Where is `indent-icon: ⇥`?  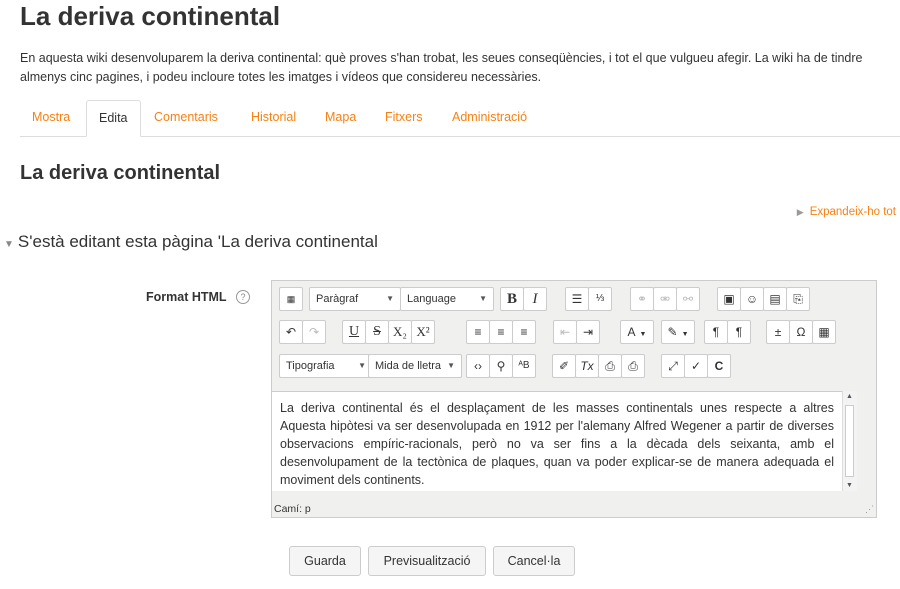
indent-icon: ⇥ is located at coordinates (588, 332).